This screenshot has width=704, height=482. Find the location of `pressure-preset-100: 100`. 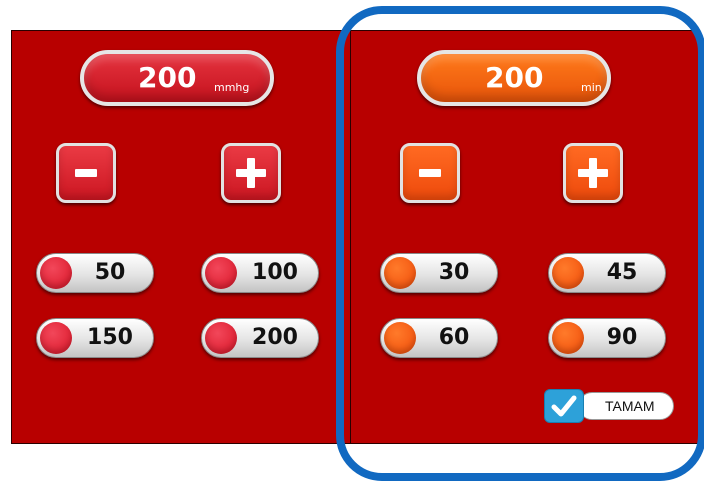

pressure-preset-100: 100 is located at coordinates (260, 273).